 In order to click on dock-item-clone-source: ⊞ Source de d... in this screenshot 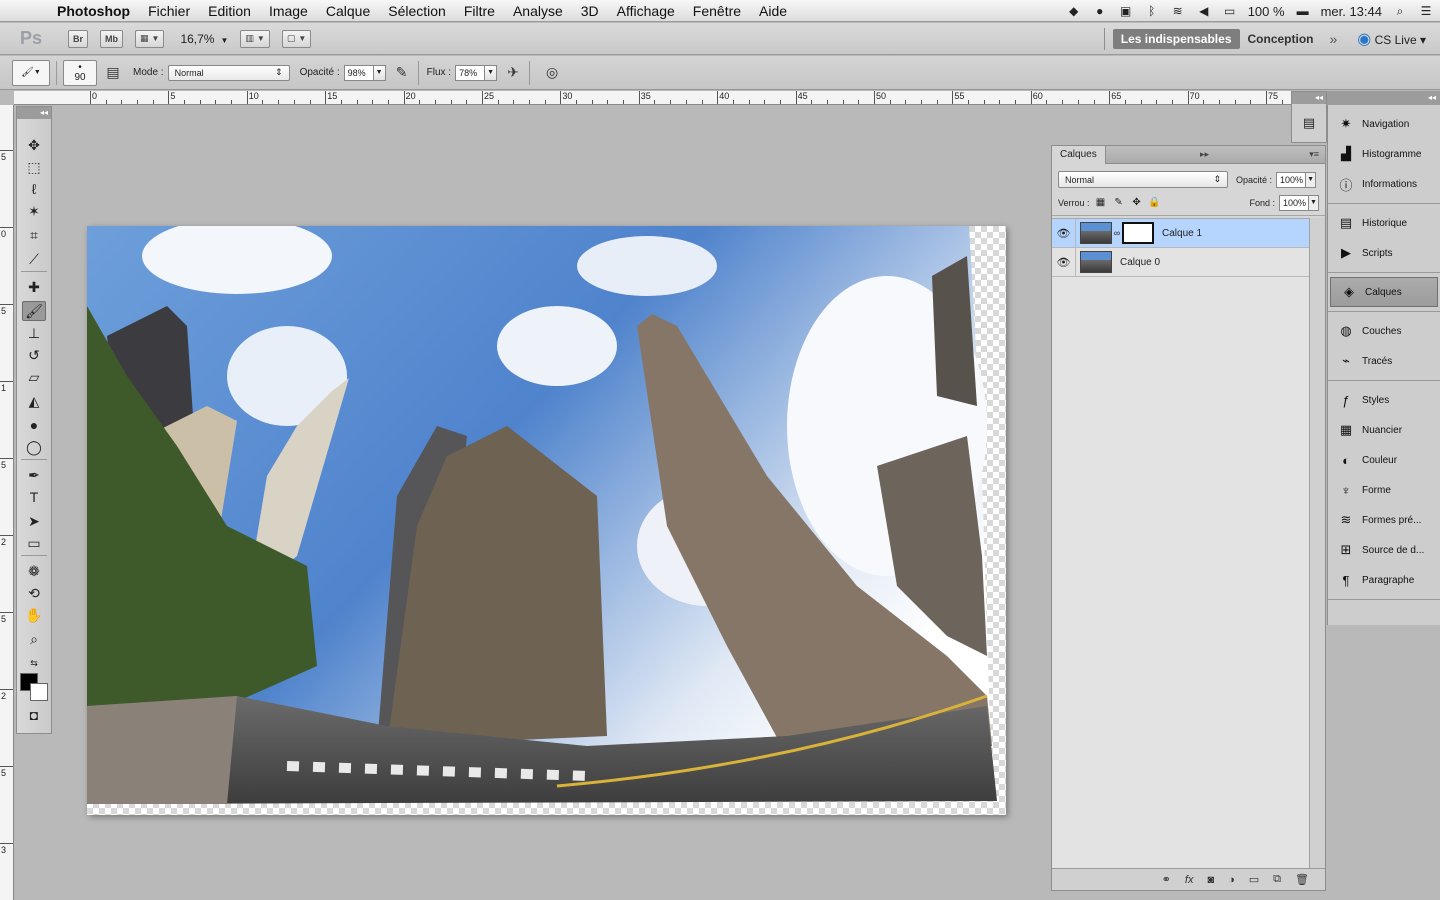, I will do `click(1384, 550)`.